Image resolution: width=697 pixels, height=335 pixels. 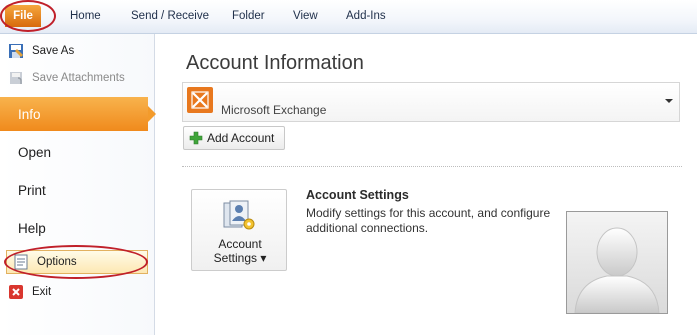 I want to click on exit-icon, so click(x=16, y=292).